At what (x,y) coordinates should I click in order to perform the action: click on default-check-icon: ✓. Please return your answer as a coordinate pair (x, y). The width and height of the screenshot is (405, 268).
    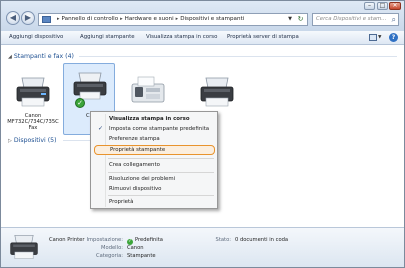
    Looking at the image, I should click on (80, 103).